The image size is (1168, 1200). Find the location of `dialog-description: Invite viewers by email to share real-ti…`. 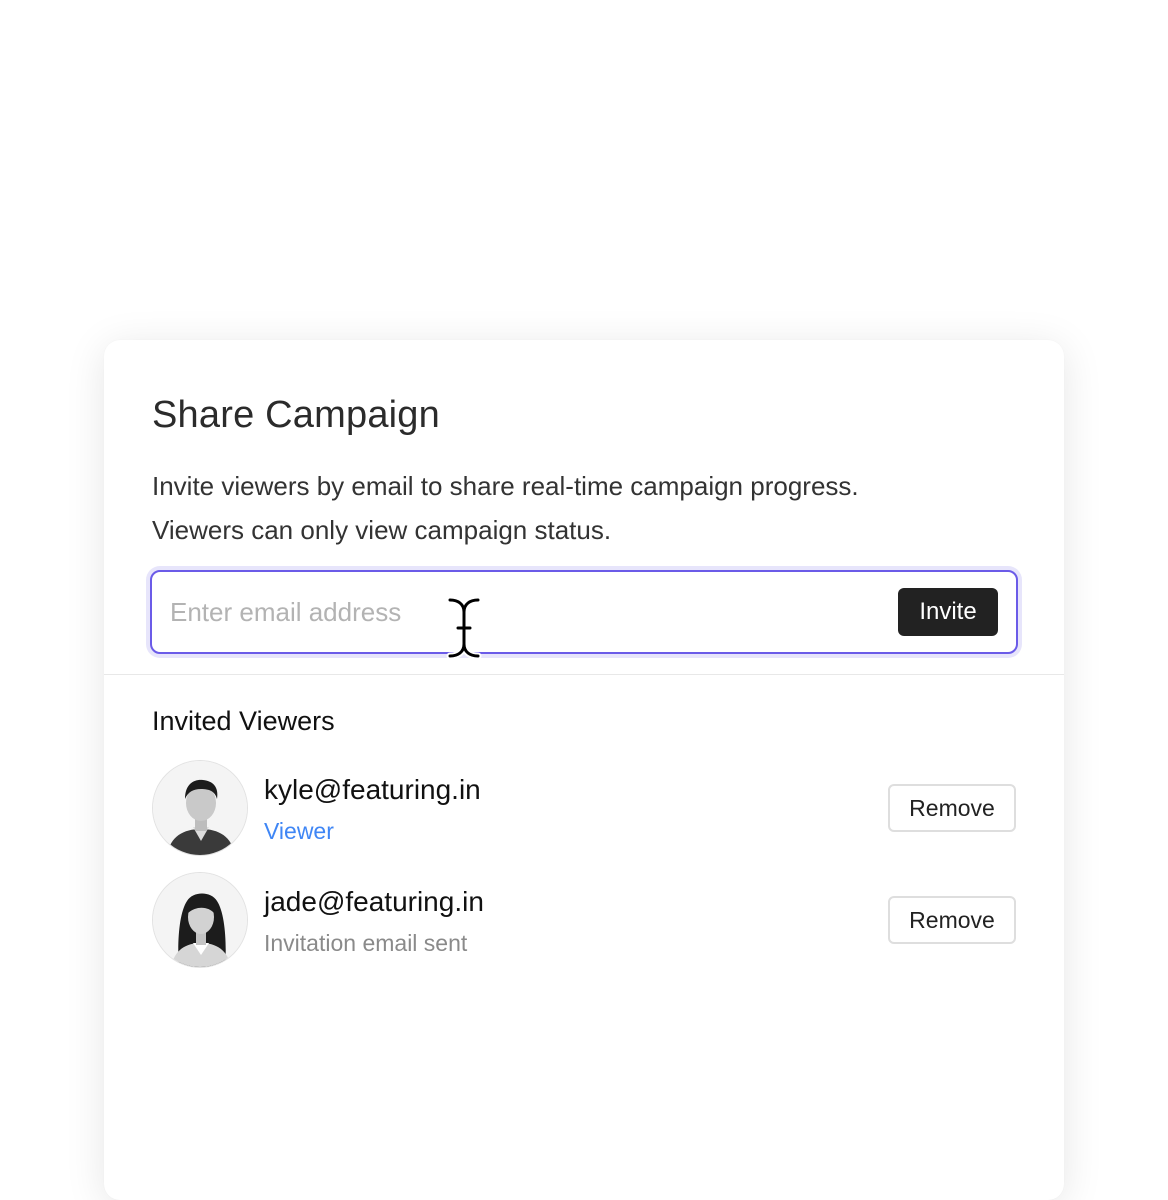

dialog-description: Invite viewers by email to share real-ti… is located at coordinates (505, 508).